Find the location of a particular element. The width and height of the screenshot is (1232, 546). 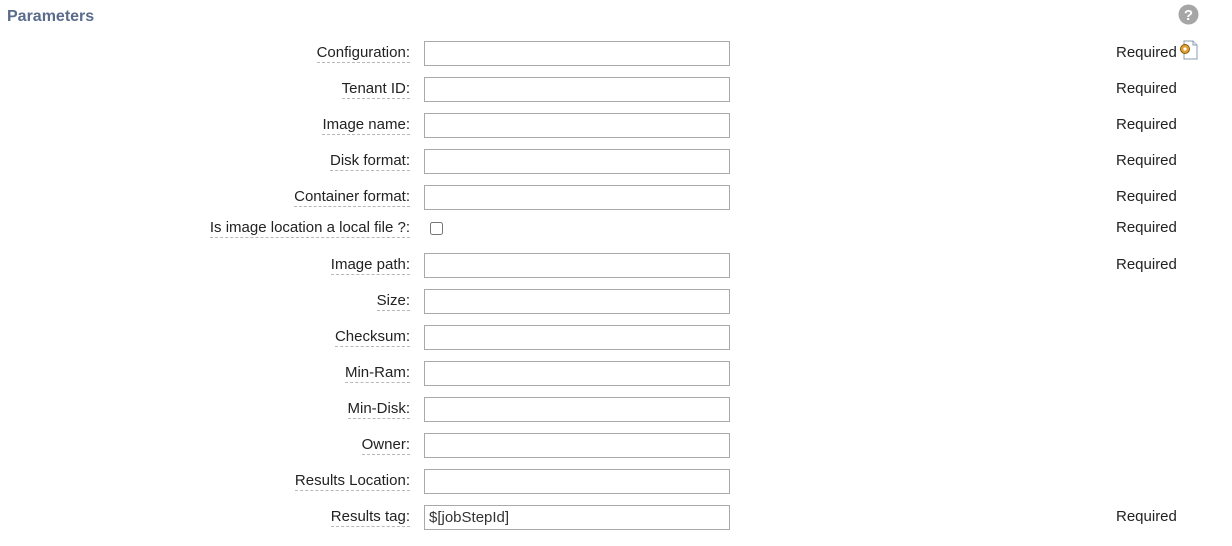

section-title: Parameters is located at coordinates (51, 16).